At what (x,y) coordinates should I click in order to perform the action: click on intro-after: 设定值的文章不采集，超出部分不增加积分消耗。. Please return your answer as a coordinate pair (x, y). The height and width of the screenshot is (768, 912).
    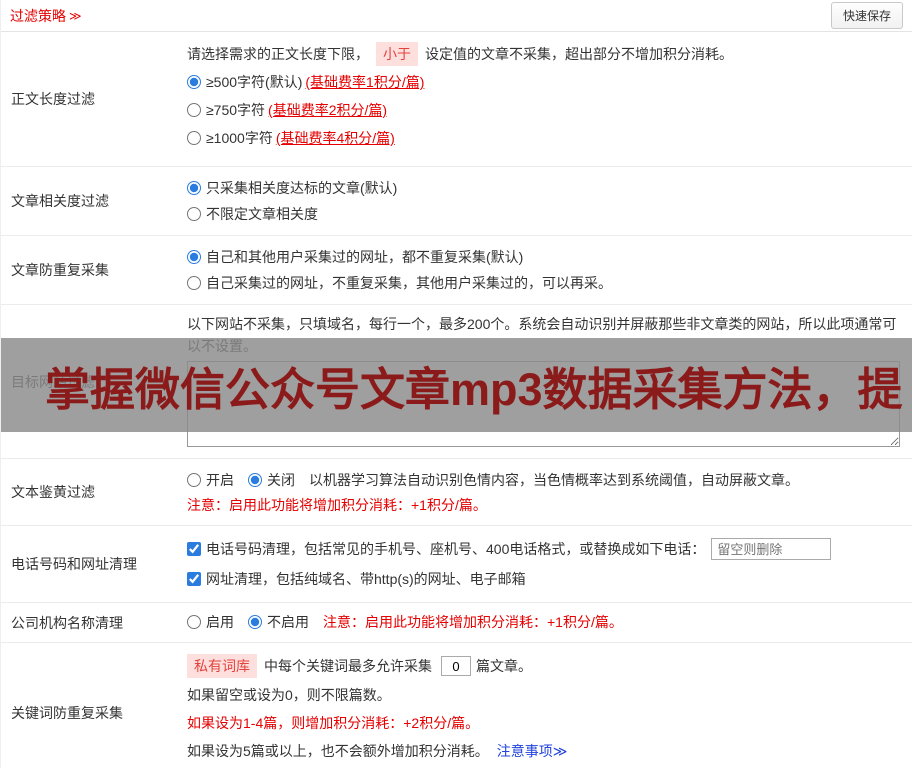
    Looking at the image, I should click on (579, 54).